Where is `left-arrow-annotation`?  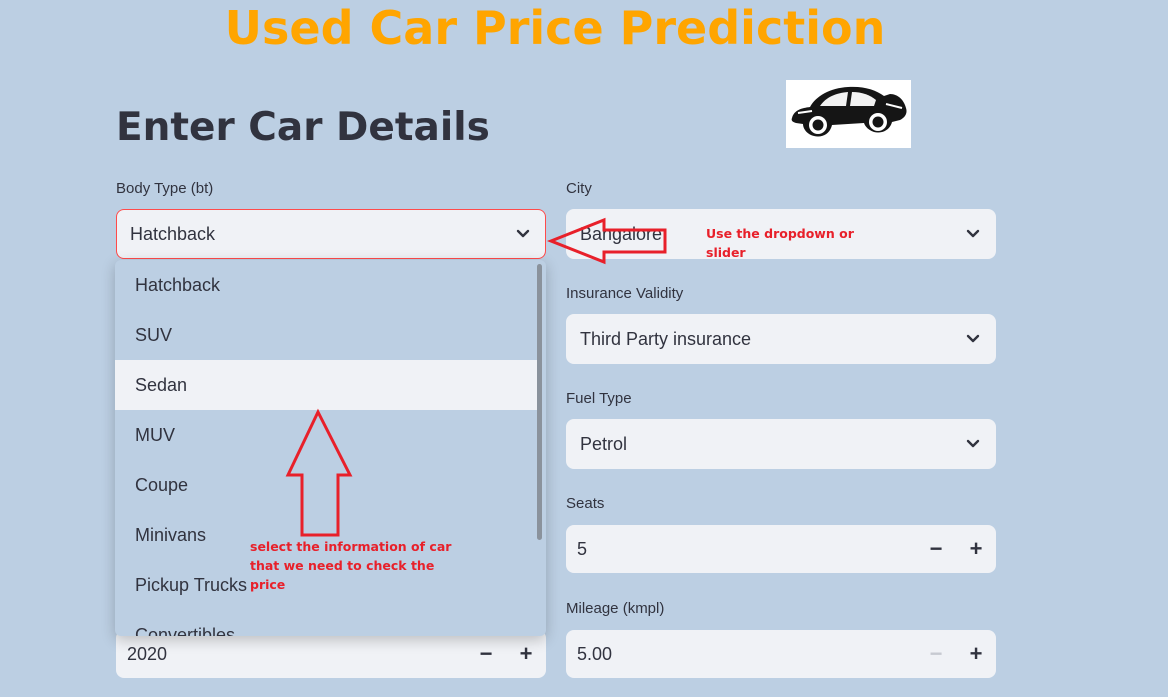 left-arrow-annotation is located at coordinates (606, 241).